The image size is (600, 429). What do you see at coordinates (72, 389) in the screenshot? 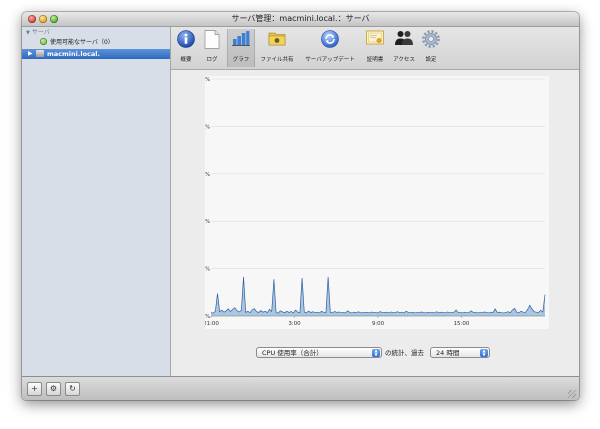
I see `refresh-button: ↻` at bounding box center [72, 389].